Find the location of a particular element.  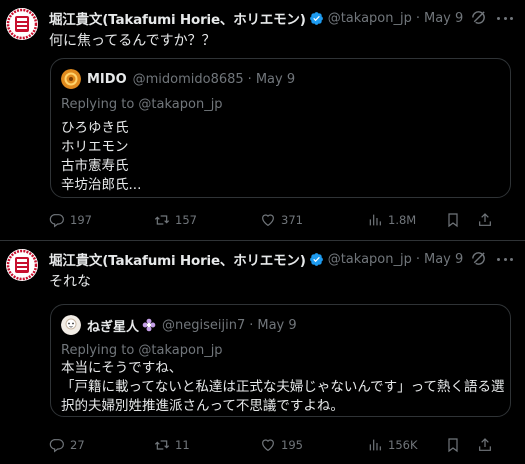

retweet-button: 11 is located at coordinates (172, 445).